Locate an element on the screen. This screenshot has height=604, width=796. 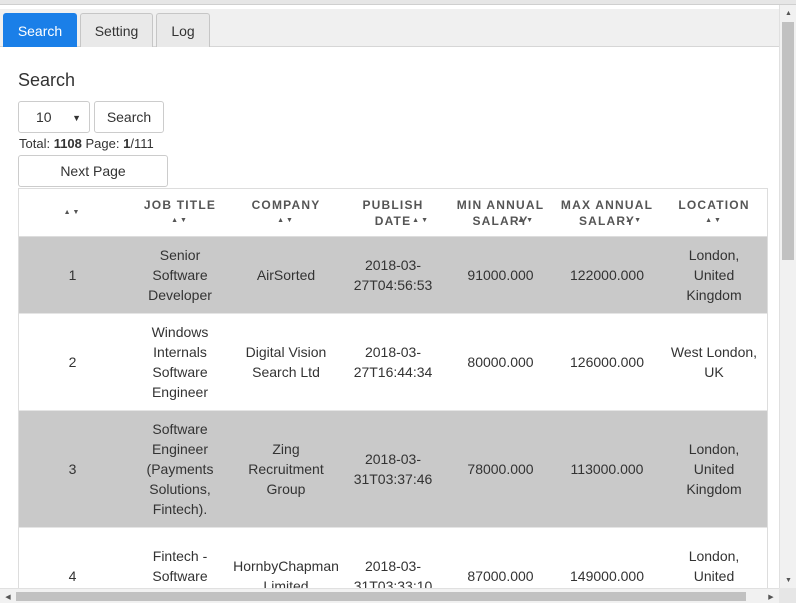
cell-company: HornbyChapman Limited is located at coordinates (286, 573).